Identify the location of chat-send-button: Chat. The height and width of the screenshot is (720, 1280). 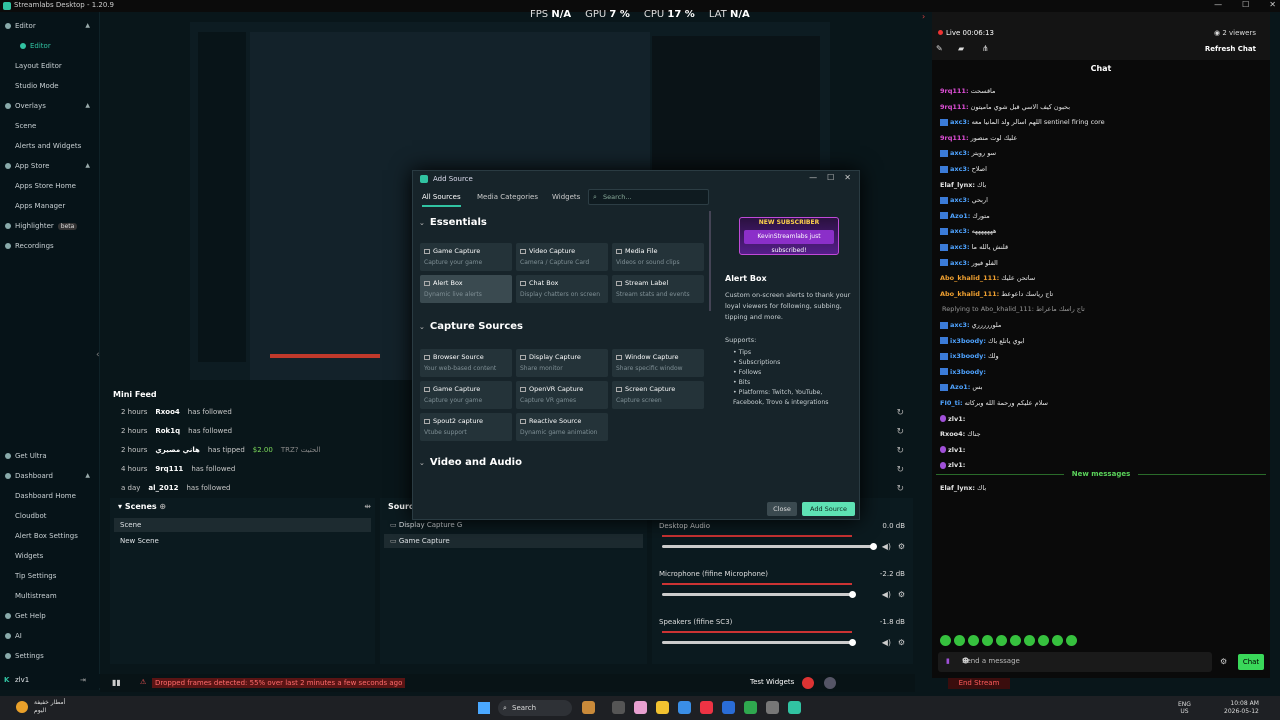
(1251, 662).